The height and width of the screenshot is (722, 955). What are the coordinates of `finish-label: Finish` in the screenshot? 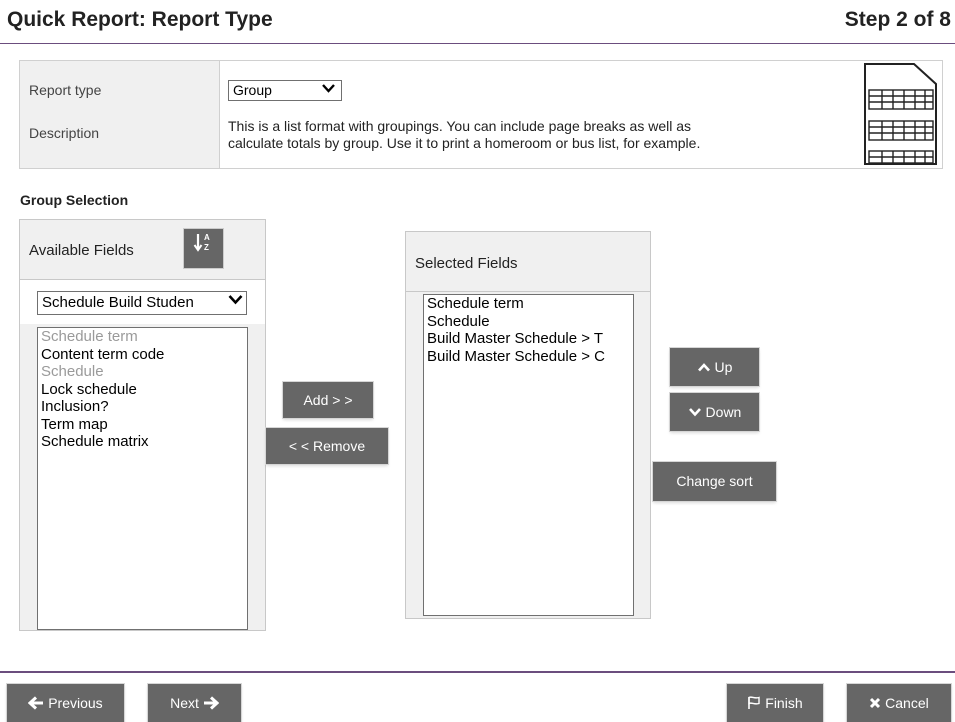 It's located at (784, 703).